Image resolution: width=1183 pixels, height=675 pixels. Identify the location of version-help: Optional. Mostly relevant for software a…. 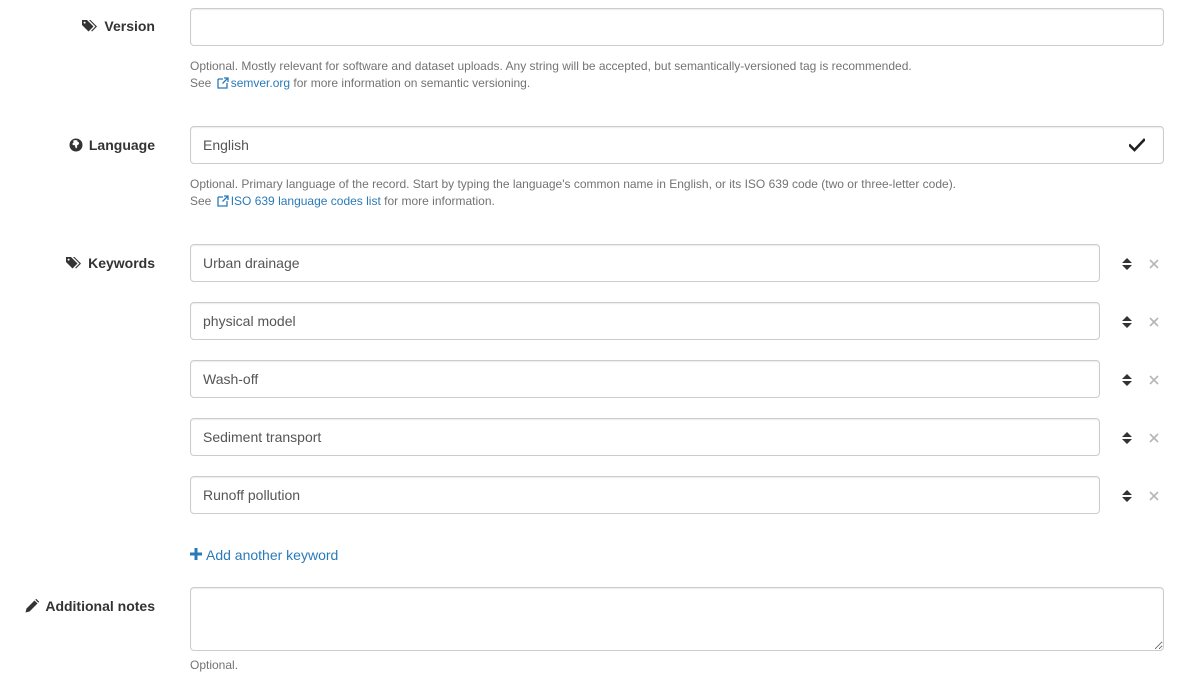
(551, 76).